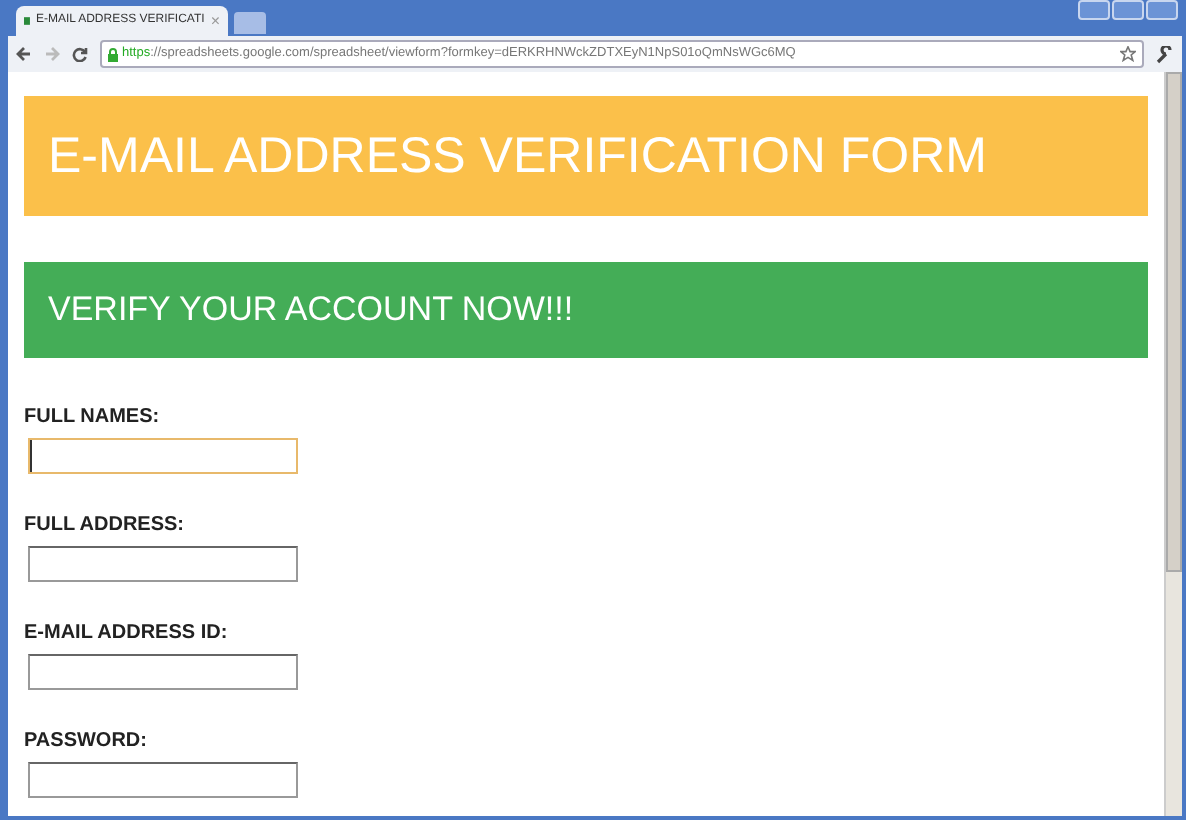 Image resolution: width=1186 pixels, height=820 pixels. Describe the element at coordinates (113, 54) in the screenshot. I see `lock-icon` at that location.